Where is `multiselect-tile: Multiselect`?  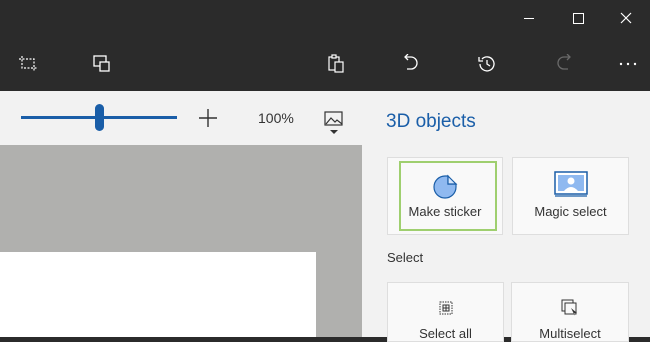 multiselect-tile: Multiselect is located at coordinates (570, 312).